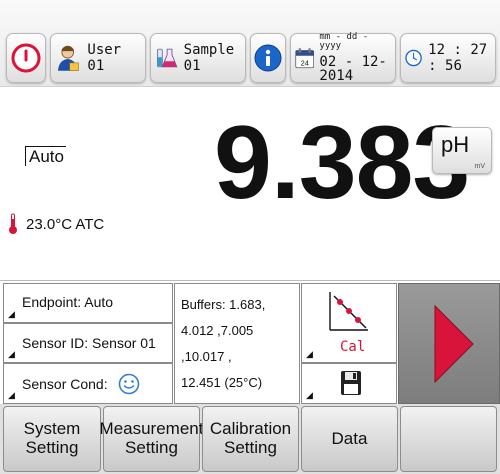 The width and height of the screenshot is (500, 474). What do you see at coordinates (68, 302) in the screenshot?
I see `endpoint-label: Endpoint: Auto` at bounding box center [68, 302].